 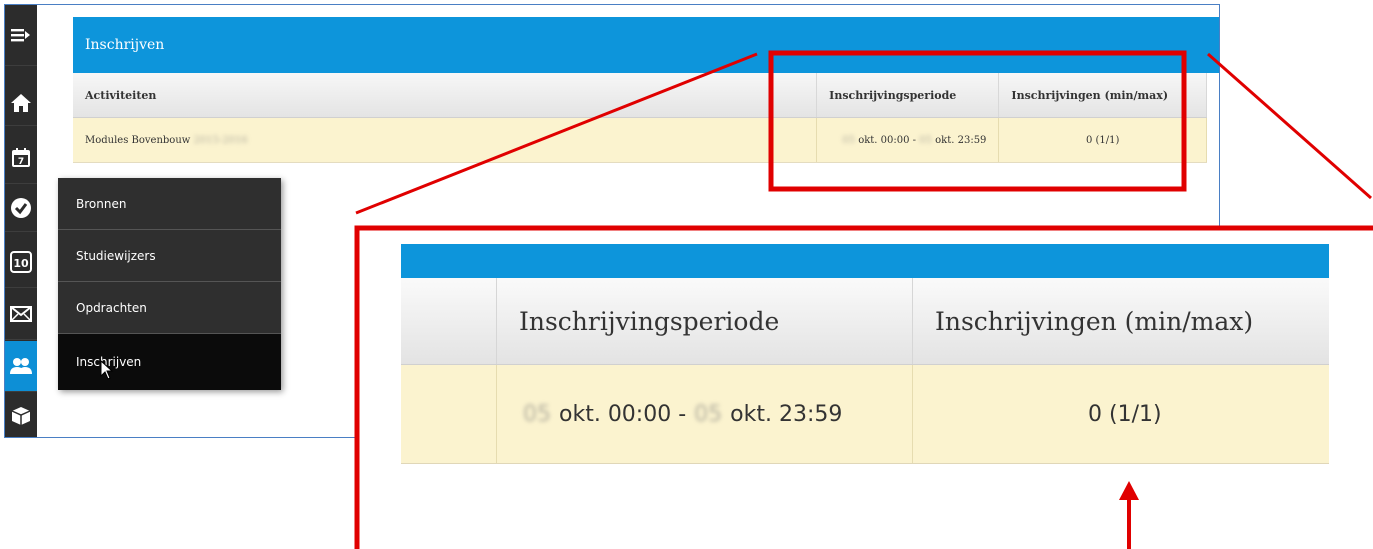 I want to click on more-button, so click(x=21, y=416).